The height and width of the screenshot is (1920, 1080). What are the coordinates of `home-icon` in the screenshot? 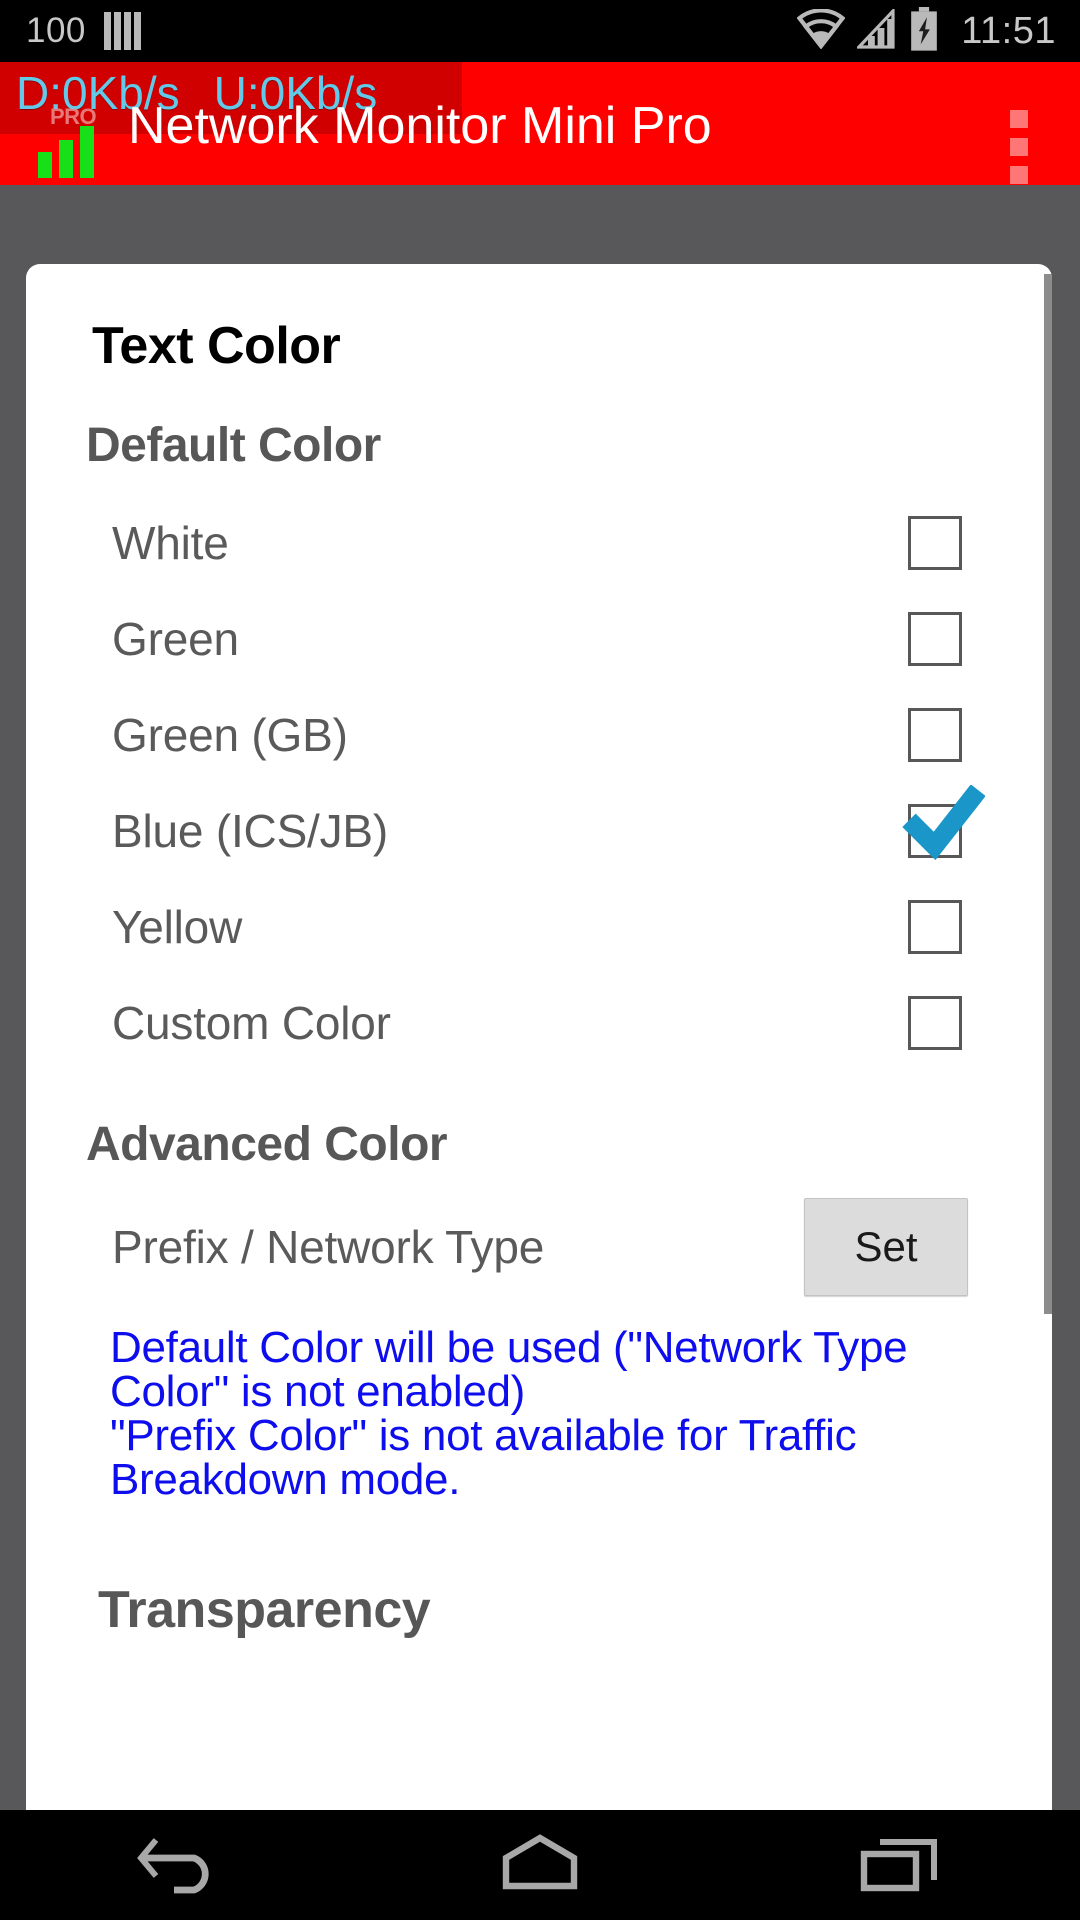 It's located at (540, 1865).